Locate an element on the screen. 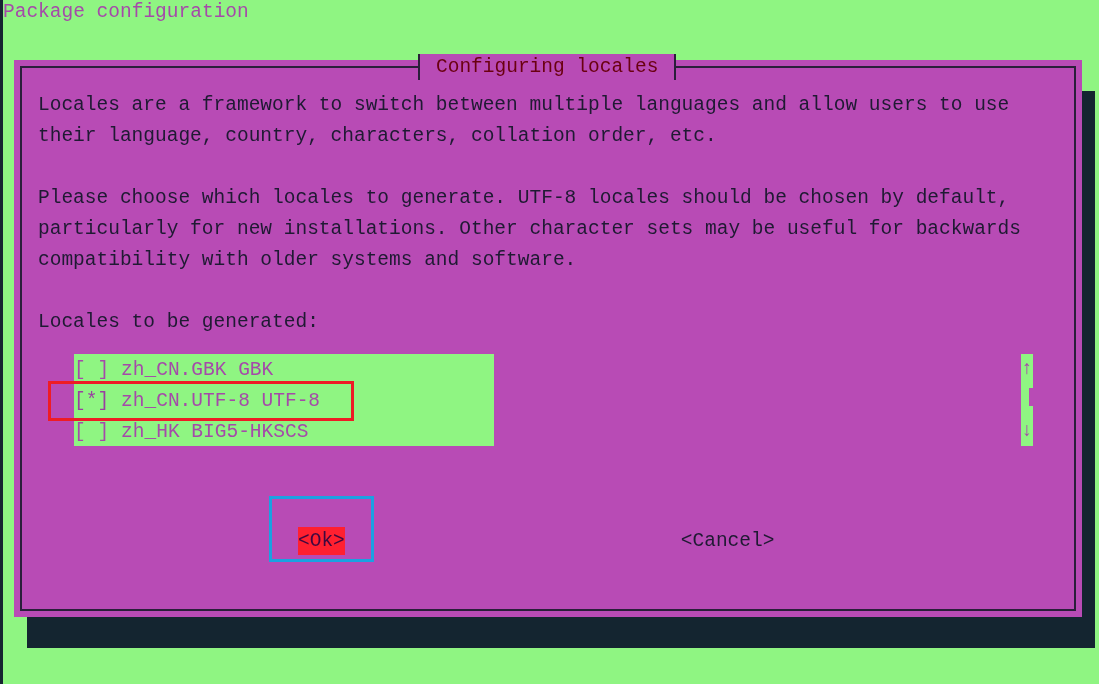 The image size is (1099, 684). paragraph: Please choose which locales to generate. UTF-8 locales should be chosen by default, particularly for new installations. Other character sets may be useful for backwards compatibility with older systems and software. is located at coordinates (529, 229).